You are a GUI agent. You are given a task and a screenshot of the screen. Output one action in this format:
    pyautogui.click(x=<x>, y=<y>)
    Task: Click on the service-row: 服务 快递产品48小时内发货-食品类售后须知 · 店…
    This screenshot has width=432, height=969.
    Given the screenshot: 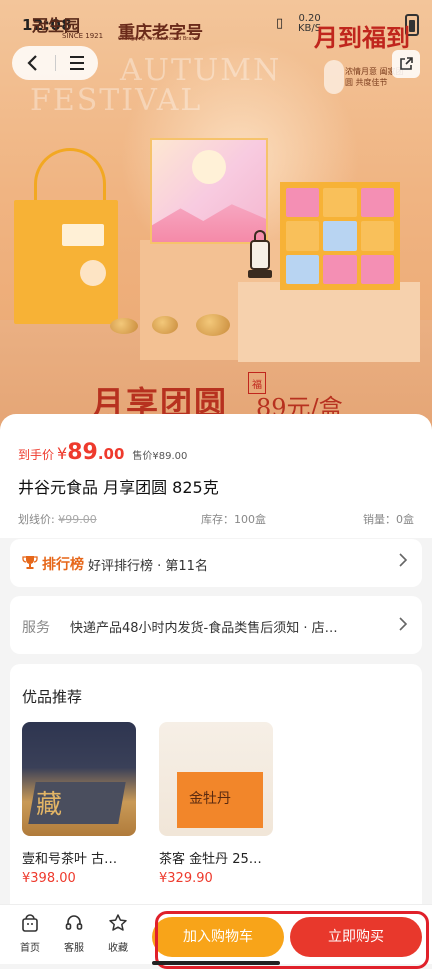 What is the action you would take?
    pyautogui.click(x=216, y=625)
    